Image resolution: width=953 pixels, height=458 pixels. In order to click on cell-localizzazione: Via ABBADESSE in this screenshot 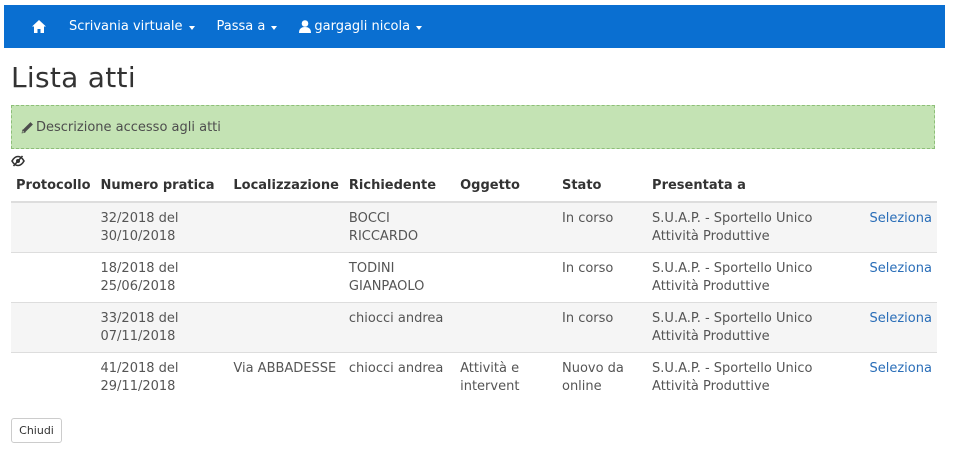, I will do `click(286, 377)`.